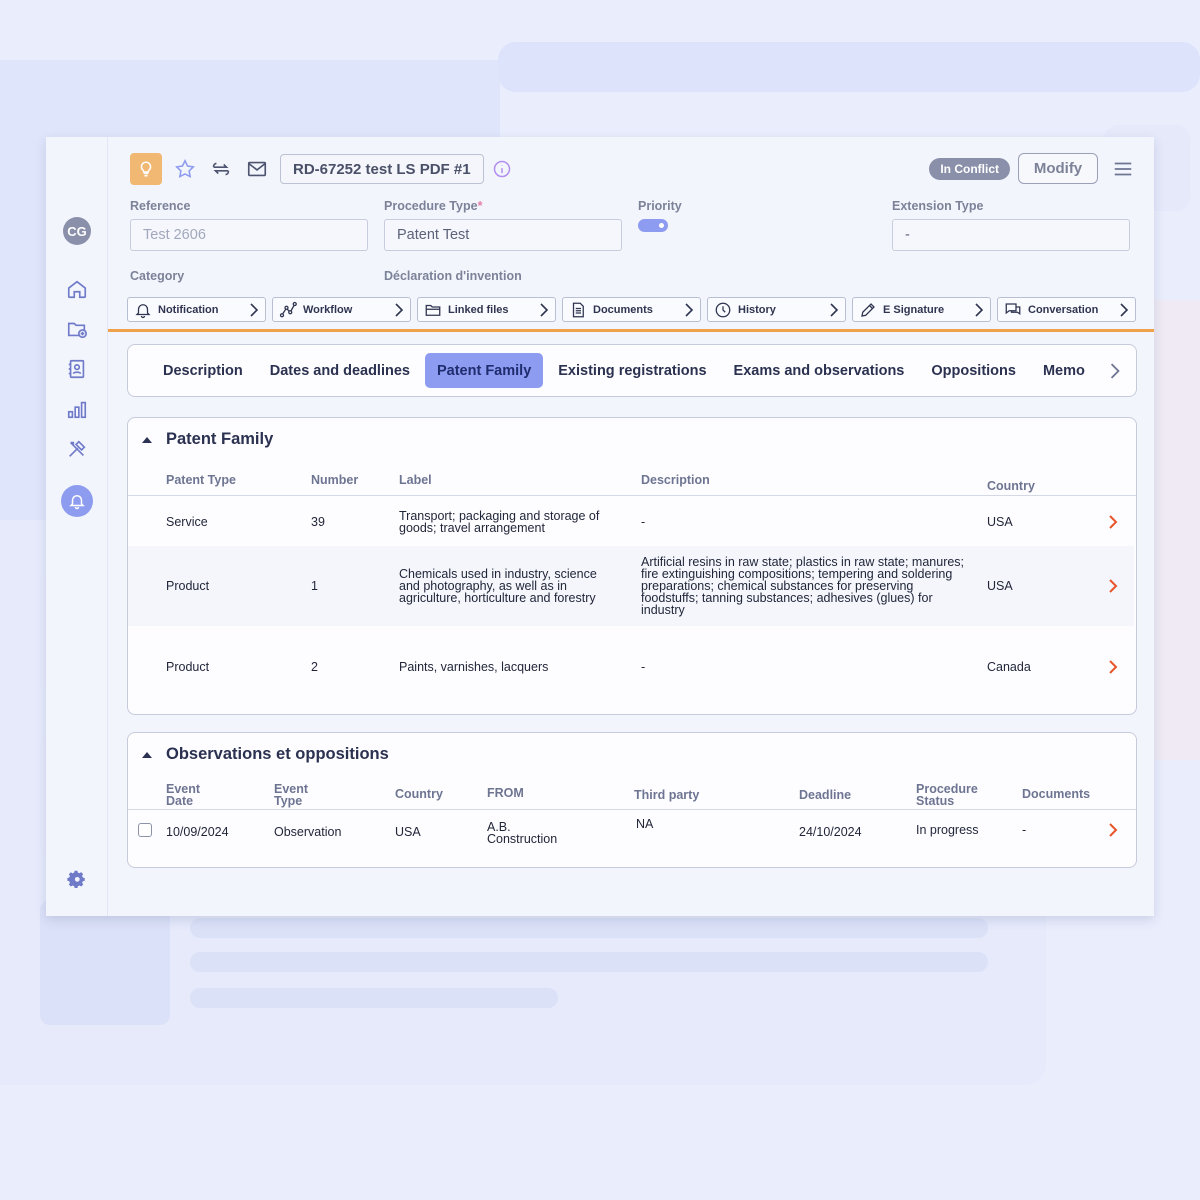 Image resolution: width=1200 pixels, height=1200 pixels. What do you see at coordinates (419, 794) in the screenshot?
I see `column-header: Country` at bounding box center [419, 794].